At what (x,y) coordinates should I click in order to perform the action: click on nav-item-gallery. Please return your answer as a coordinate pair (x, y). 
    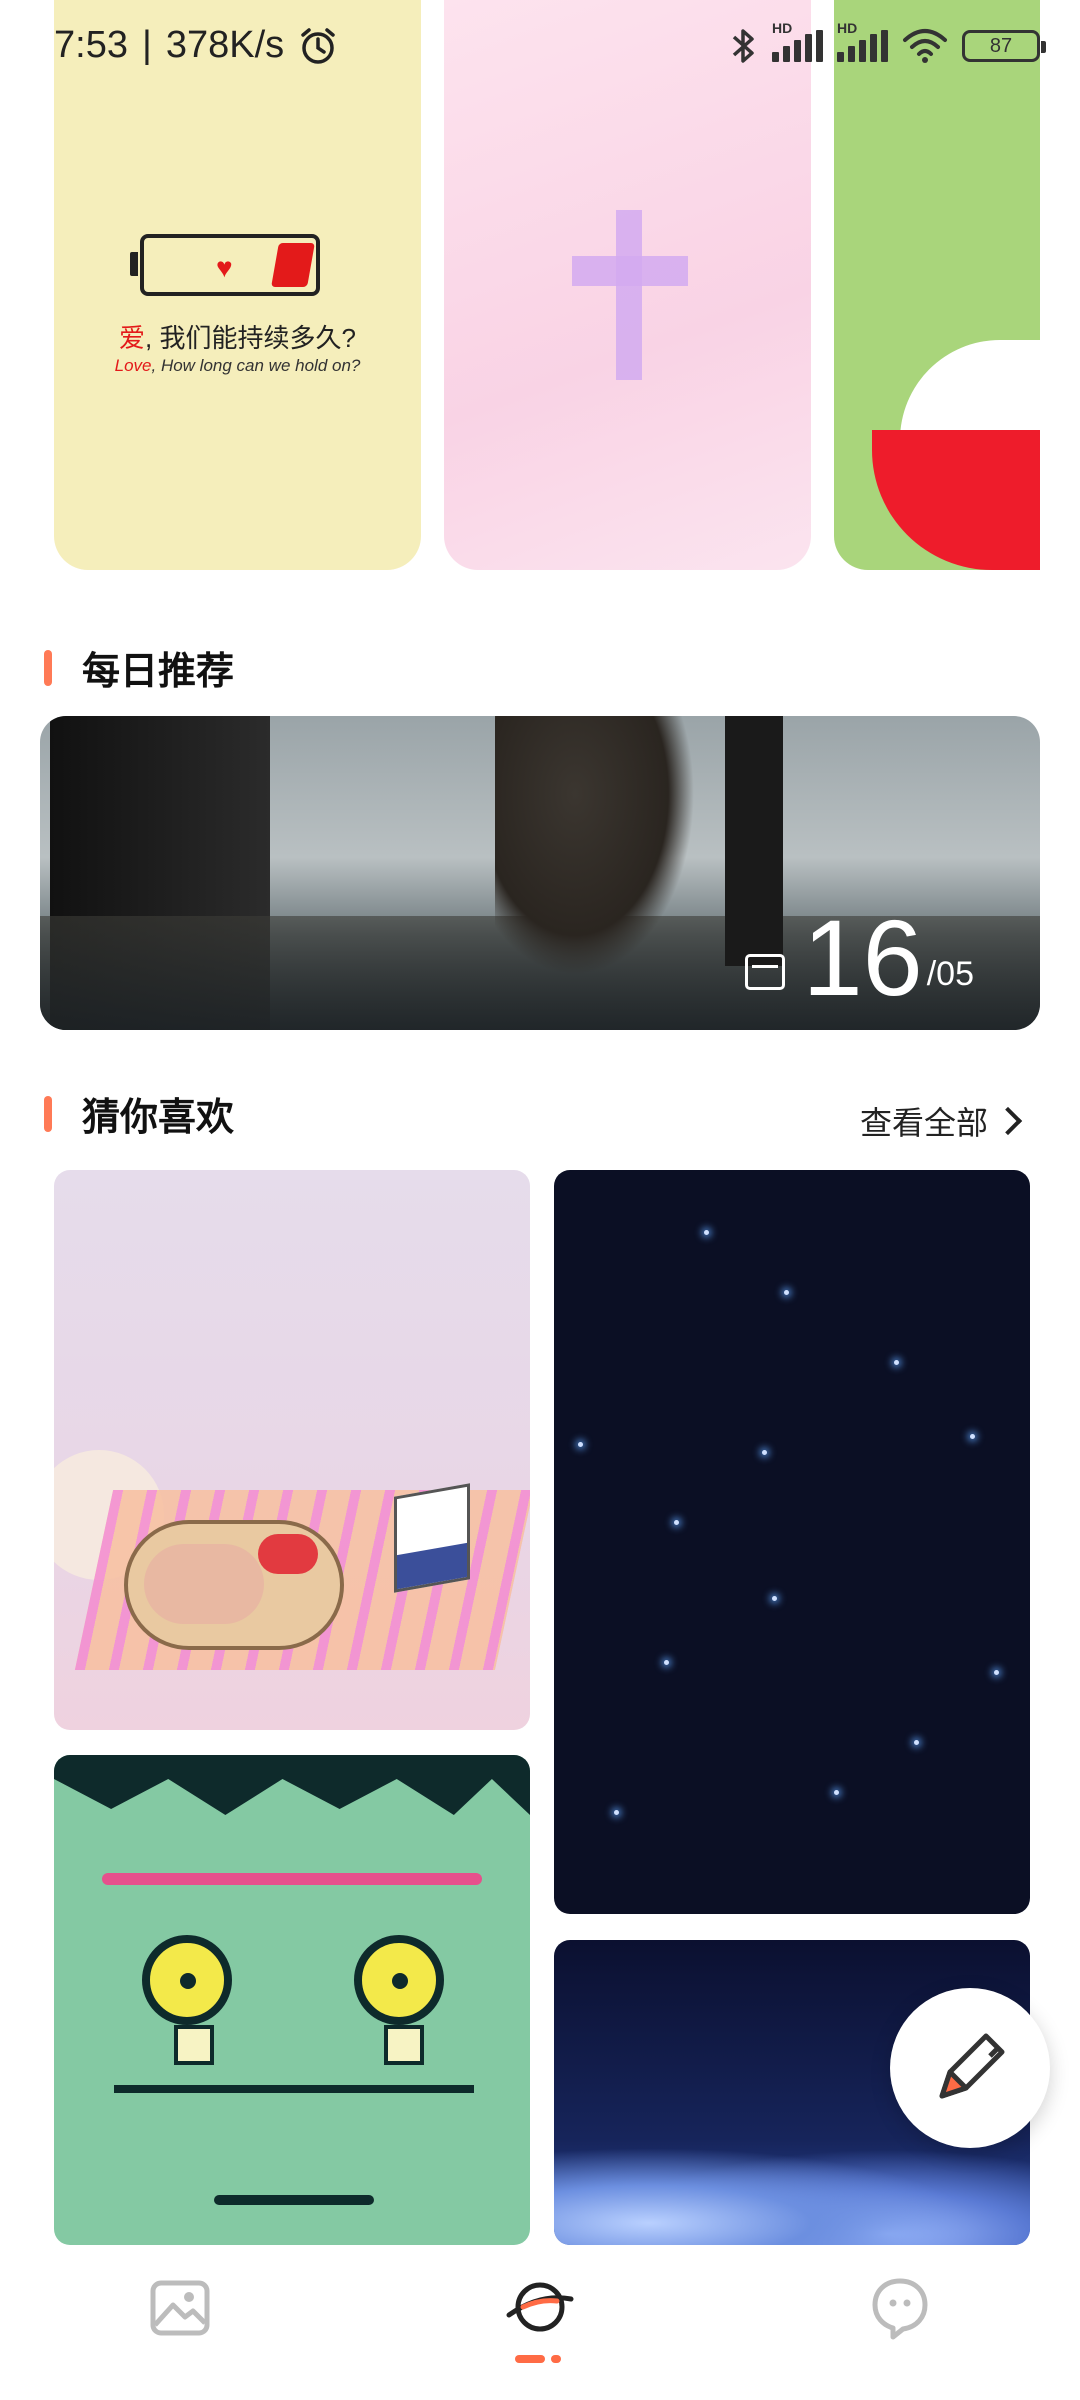
    Looking at the image, I should click on (180, 2305).